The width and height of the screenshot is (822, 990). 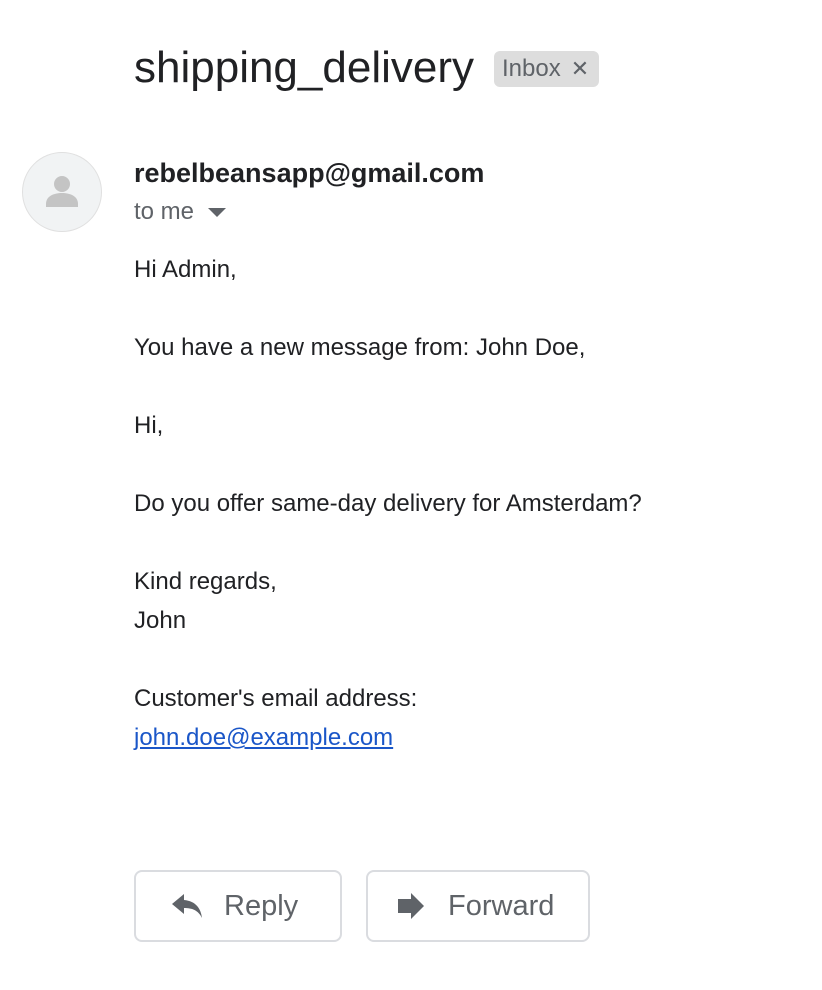 I want to click on body-closing: Kind regards,, so click(x=205, y=581).